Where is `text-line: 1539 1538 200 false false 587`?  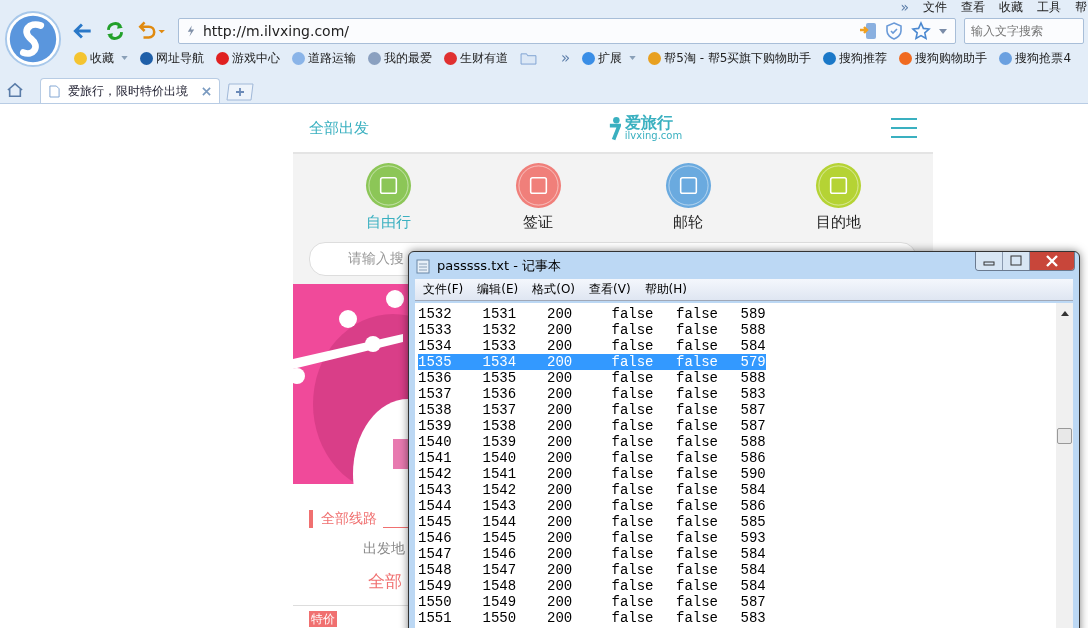 text-line: 1539 1538 200 false false 587 is located at coordinates (592, 426).